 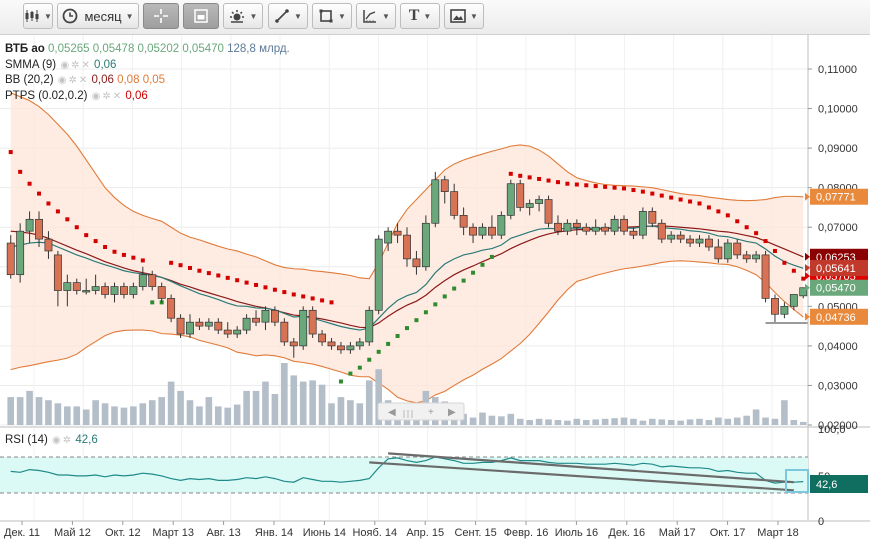 What do you see at coordinates (464, 16) in the screenshot?
I see `snapshot-button: ▼` at bounding box center [464, 16].